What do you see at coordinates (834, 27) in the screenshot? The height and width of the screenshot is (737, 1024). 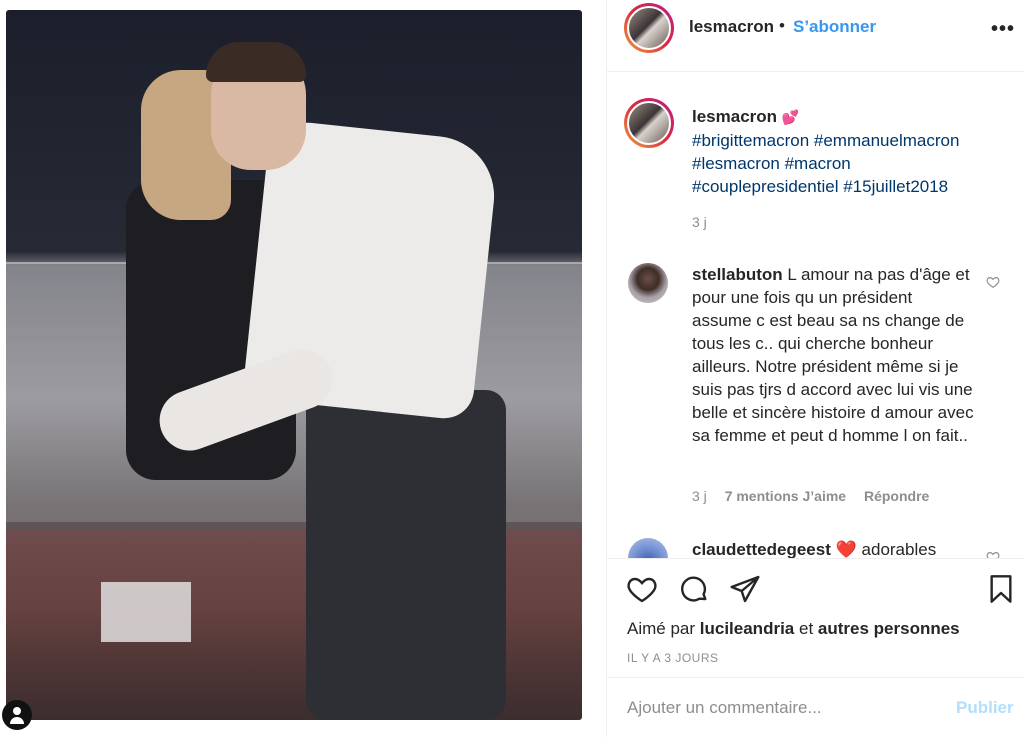 I see `follow-button: S’abonner` at bounding box center [834, 27].